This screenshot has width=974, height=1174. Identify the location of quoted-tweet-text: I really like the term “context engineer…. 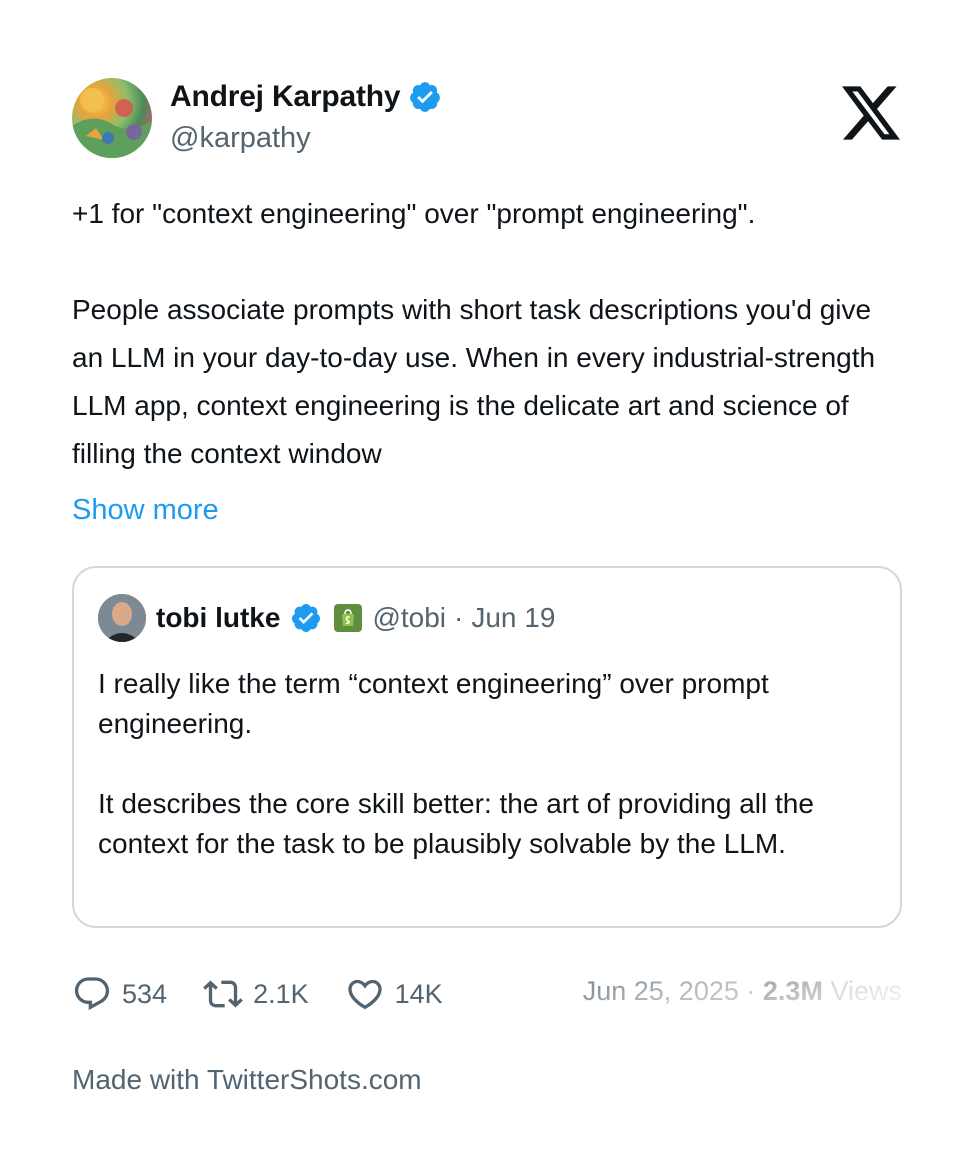
(493, 764).